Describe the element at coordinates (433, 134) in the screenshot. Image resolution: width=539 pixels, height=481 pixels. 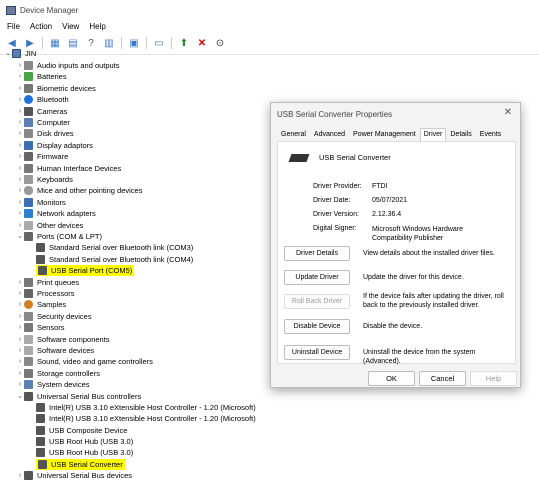
I see `tab-driver: Driver` at that location.